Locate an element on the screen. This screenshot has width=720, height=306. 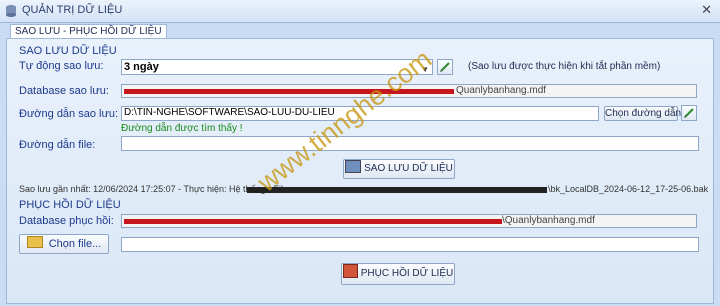
restore-database-suffix: \Quanlybanhang.mdf is located at coordinates (548, 220).